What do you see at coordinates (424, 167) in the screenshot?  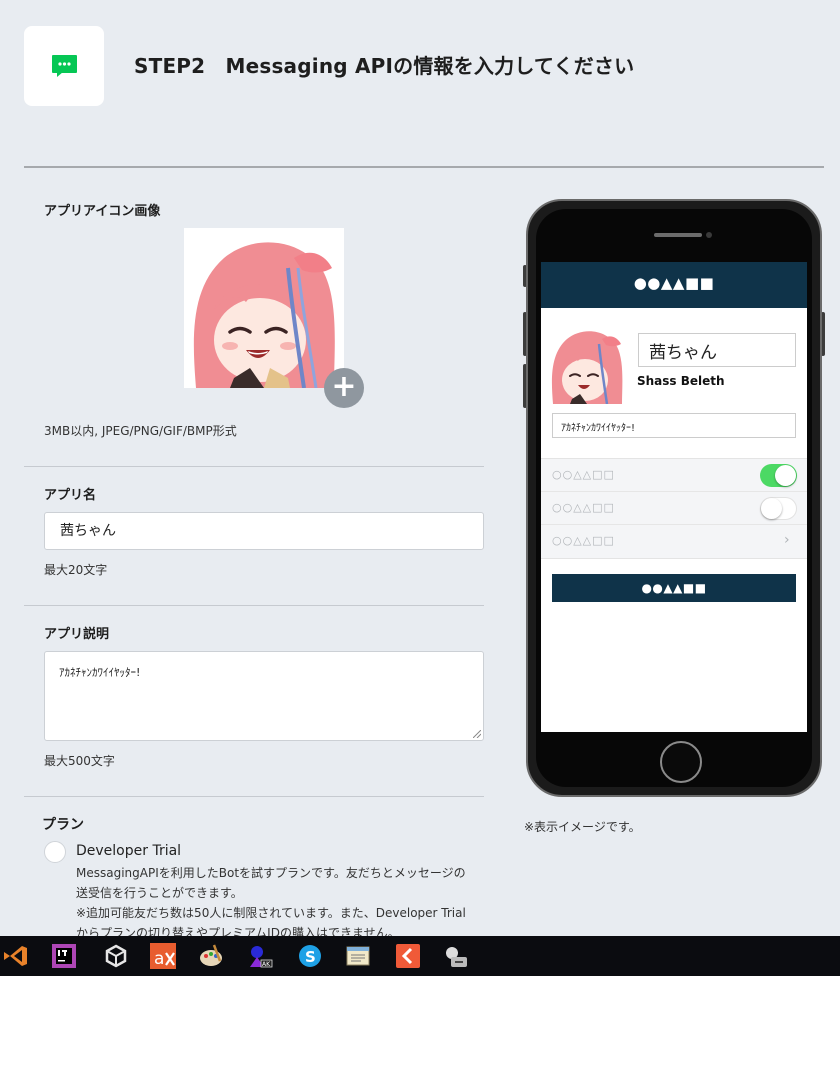 I see `header-divider` at bounding box center [424, 167].